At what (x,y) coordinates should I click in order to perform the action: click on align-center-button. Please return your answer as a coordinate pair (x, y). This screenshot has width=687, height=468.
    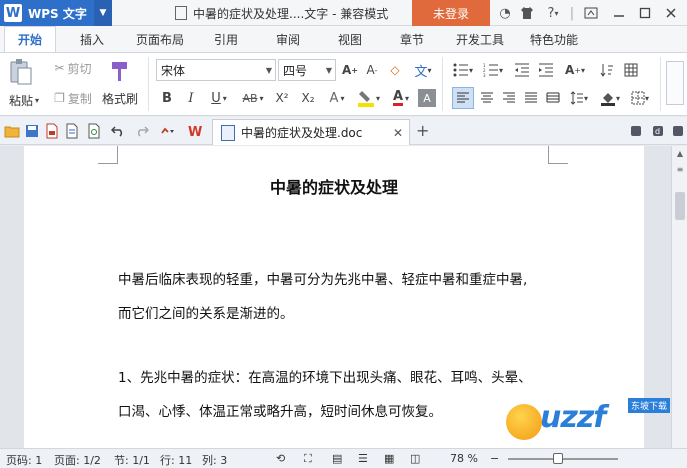
    Looking at the image, I should click on (487, 98).